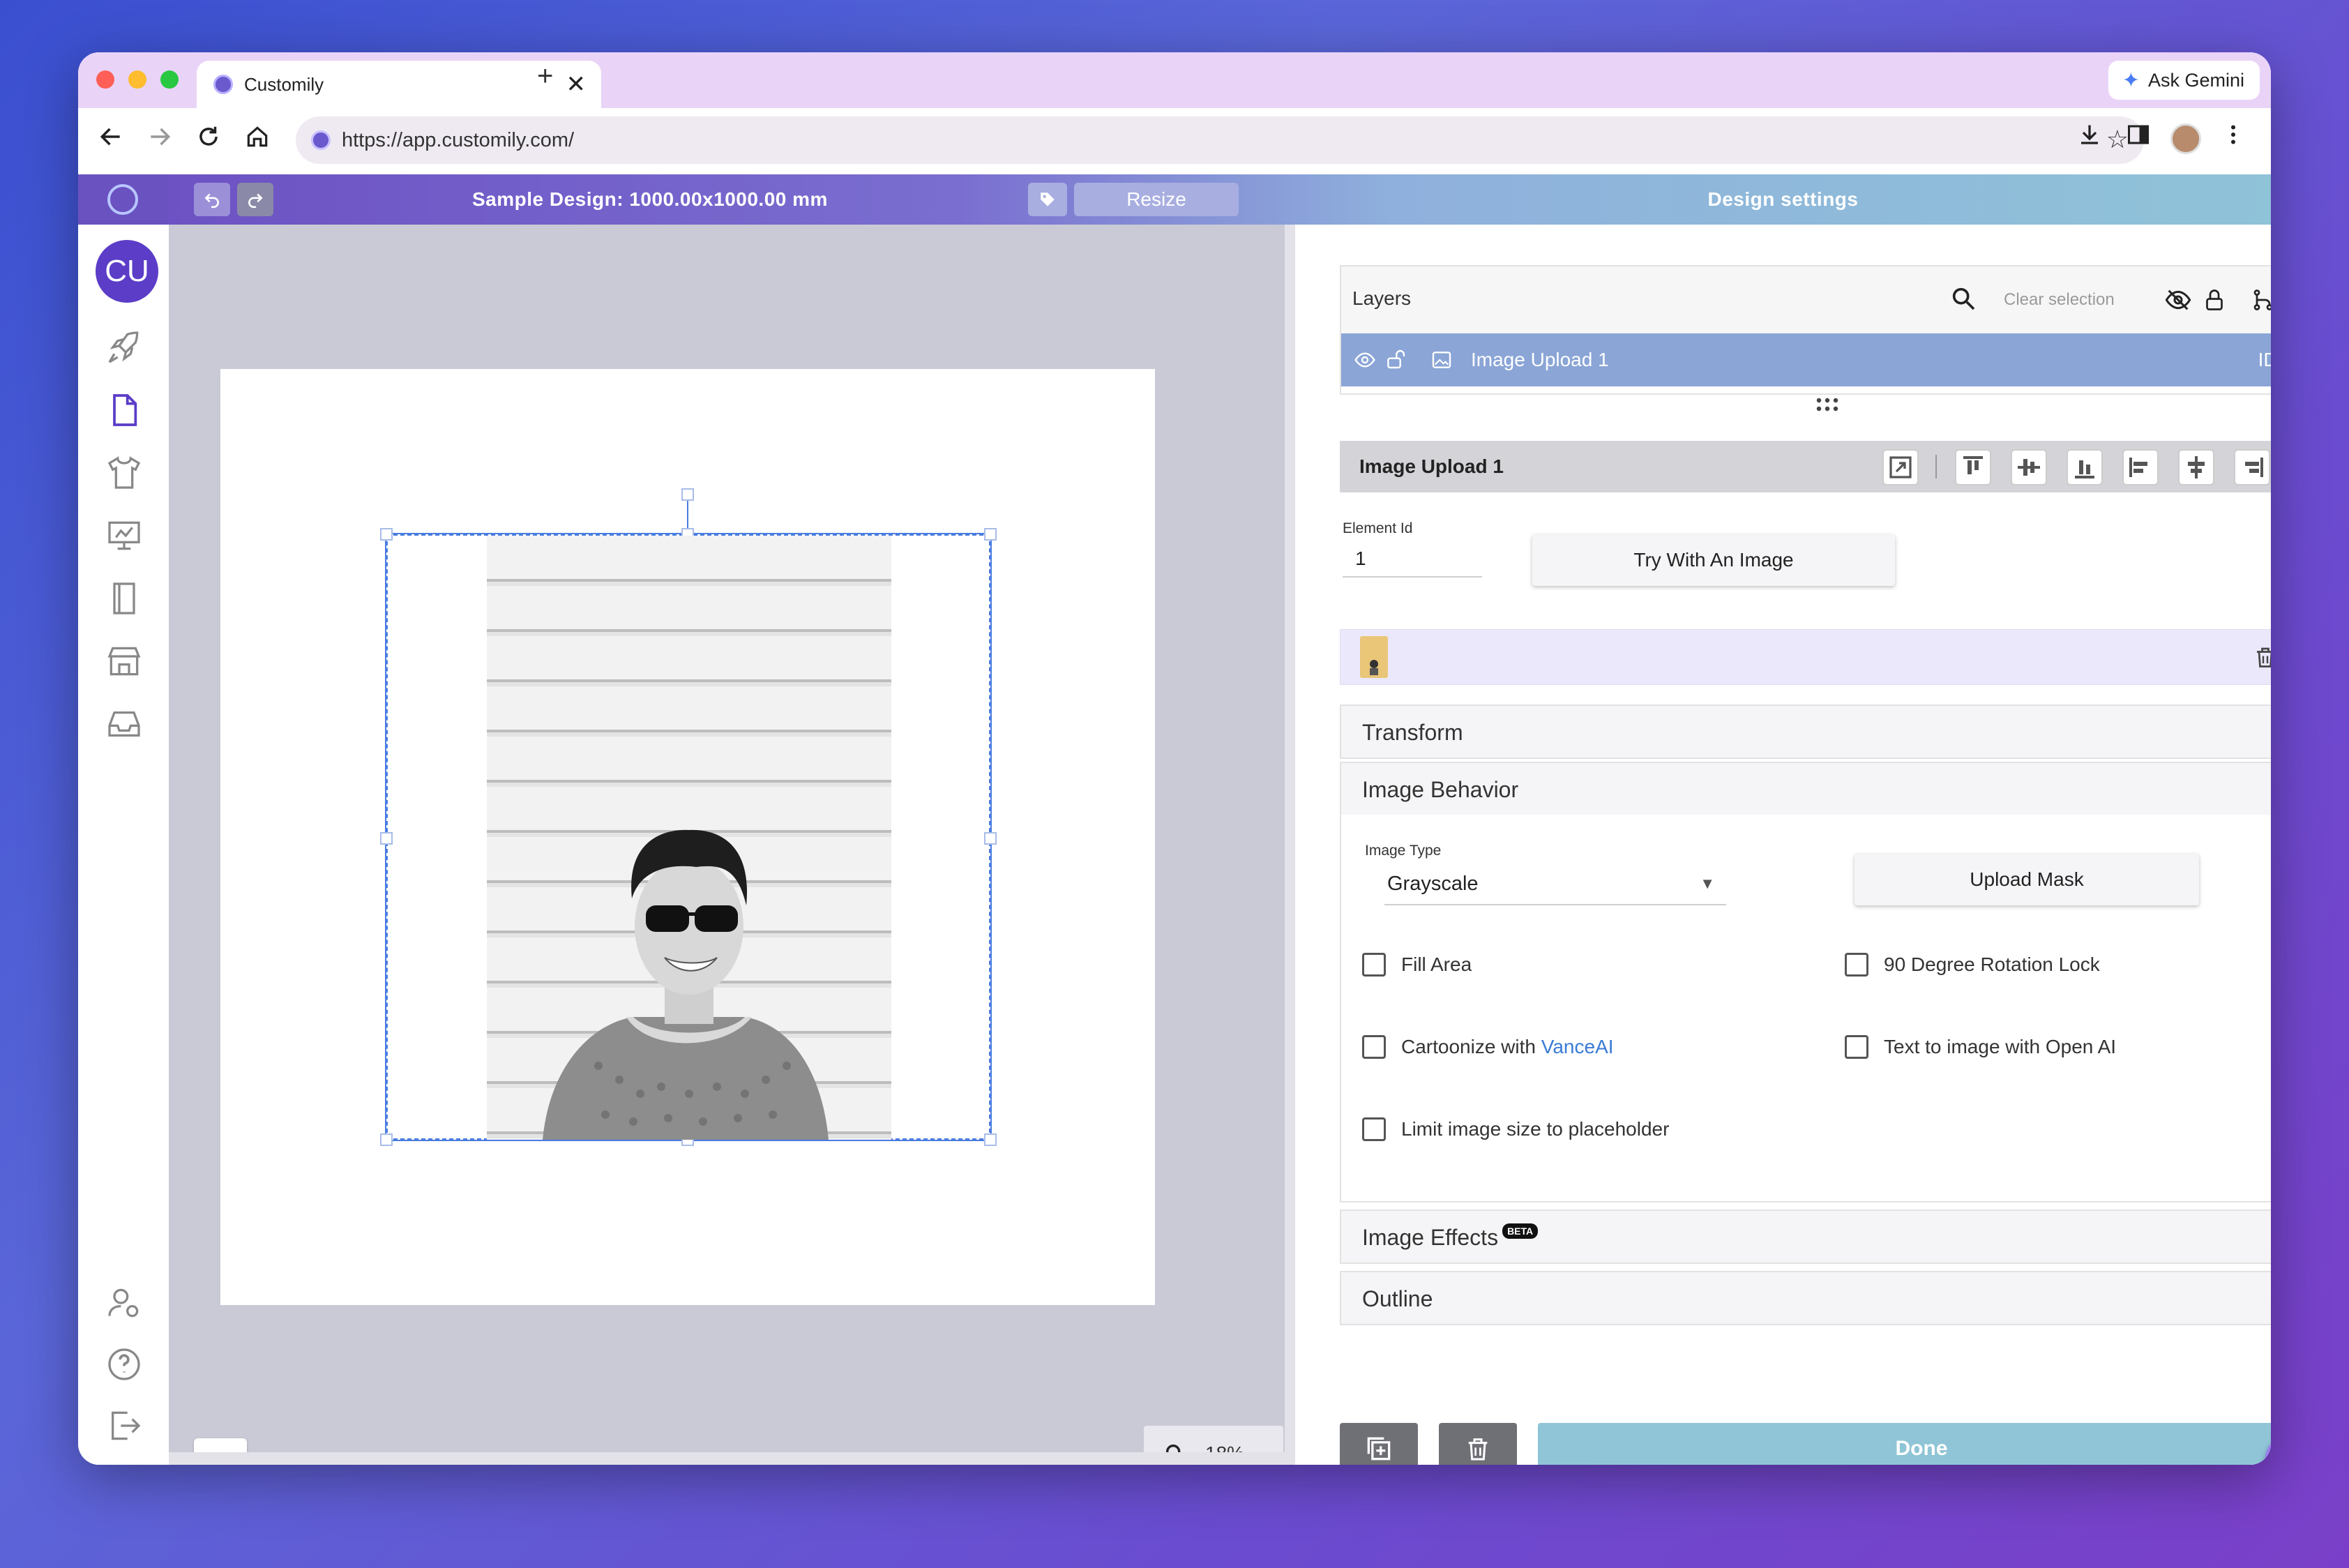 Image resolution: width=2349 pixels, height=1568 pixels. I want to click on lock-all-icon, so click(2214, 301).